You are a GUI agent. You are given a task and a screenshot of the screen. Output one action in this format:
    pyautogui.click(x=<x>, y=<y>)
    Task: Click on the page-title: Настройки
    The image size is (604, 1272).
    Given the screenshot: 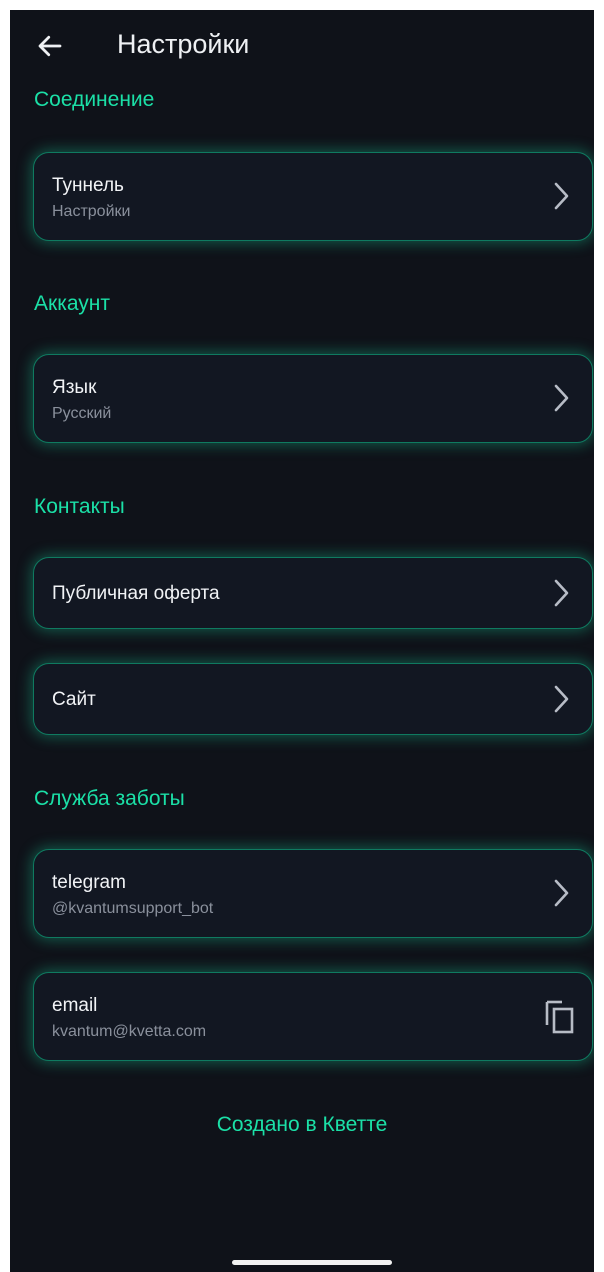 What is the action you would take?
    pyautogui.click(x=183, y=44)
    